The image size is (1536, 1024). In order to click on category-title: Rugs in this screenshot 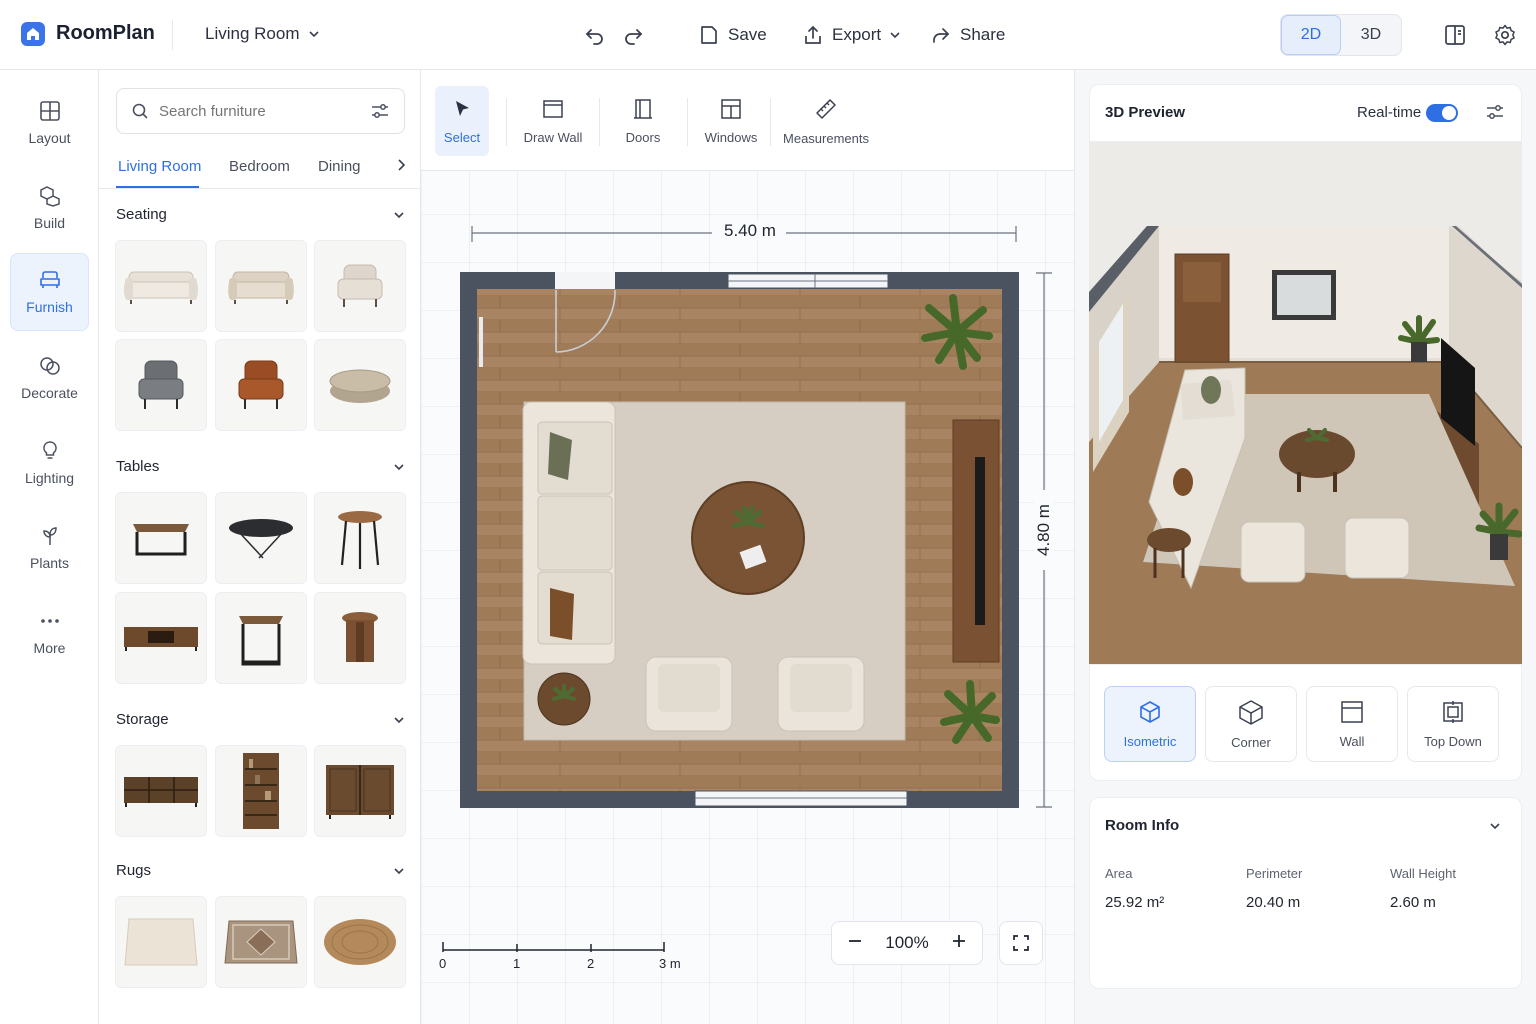, I will do `click(134, 870)`.